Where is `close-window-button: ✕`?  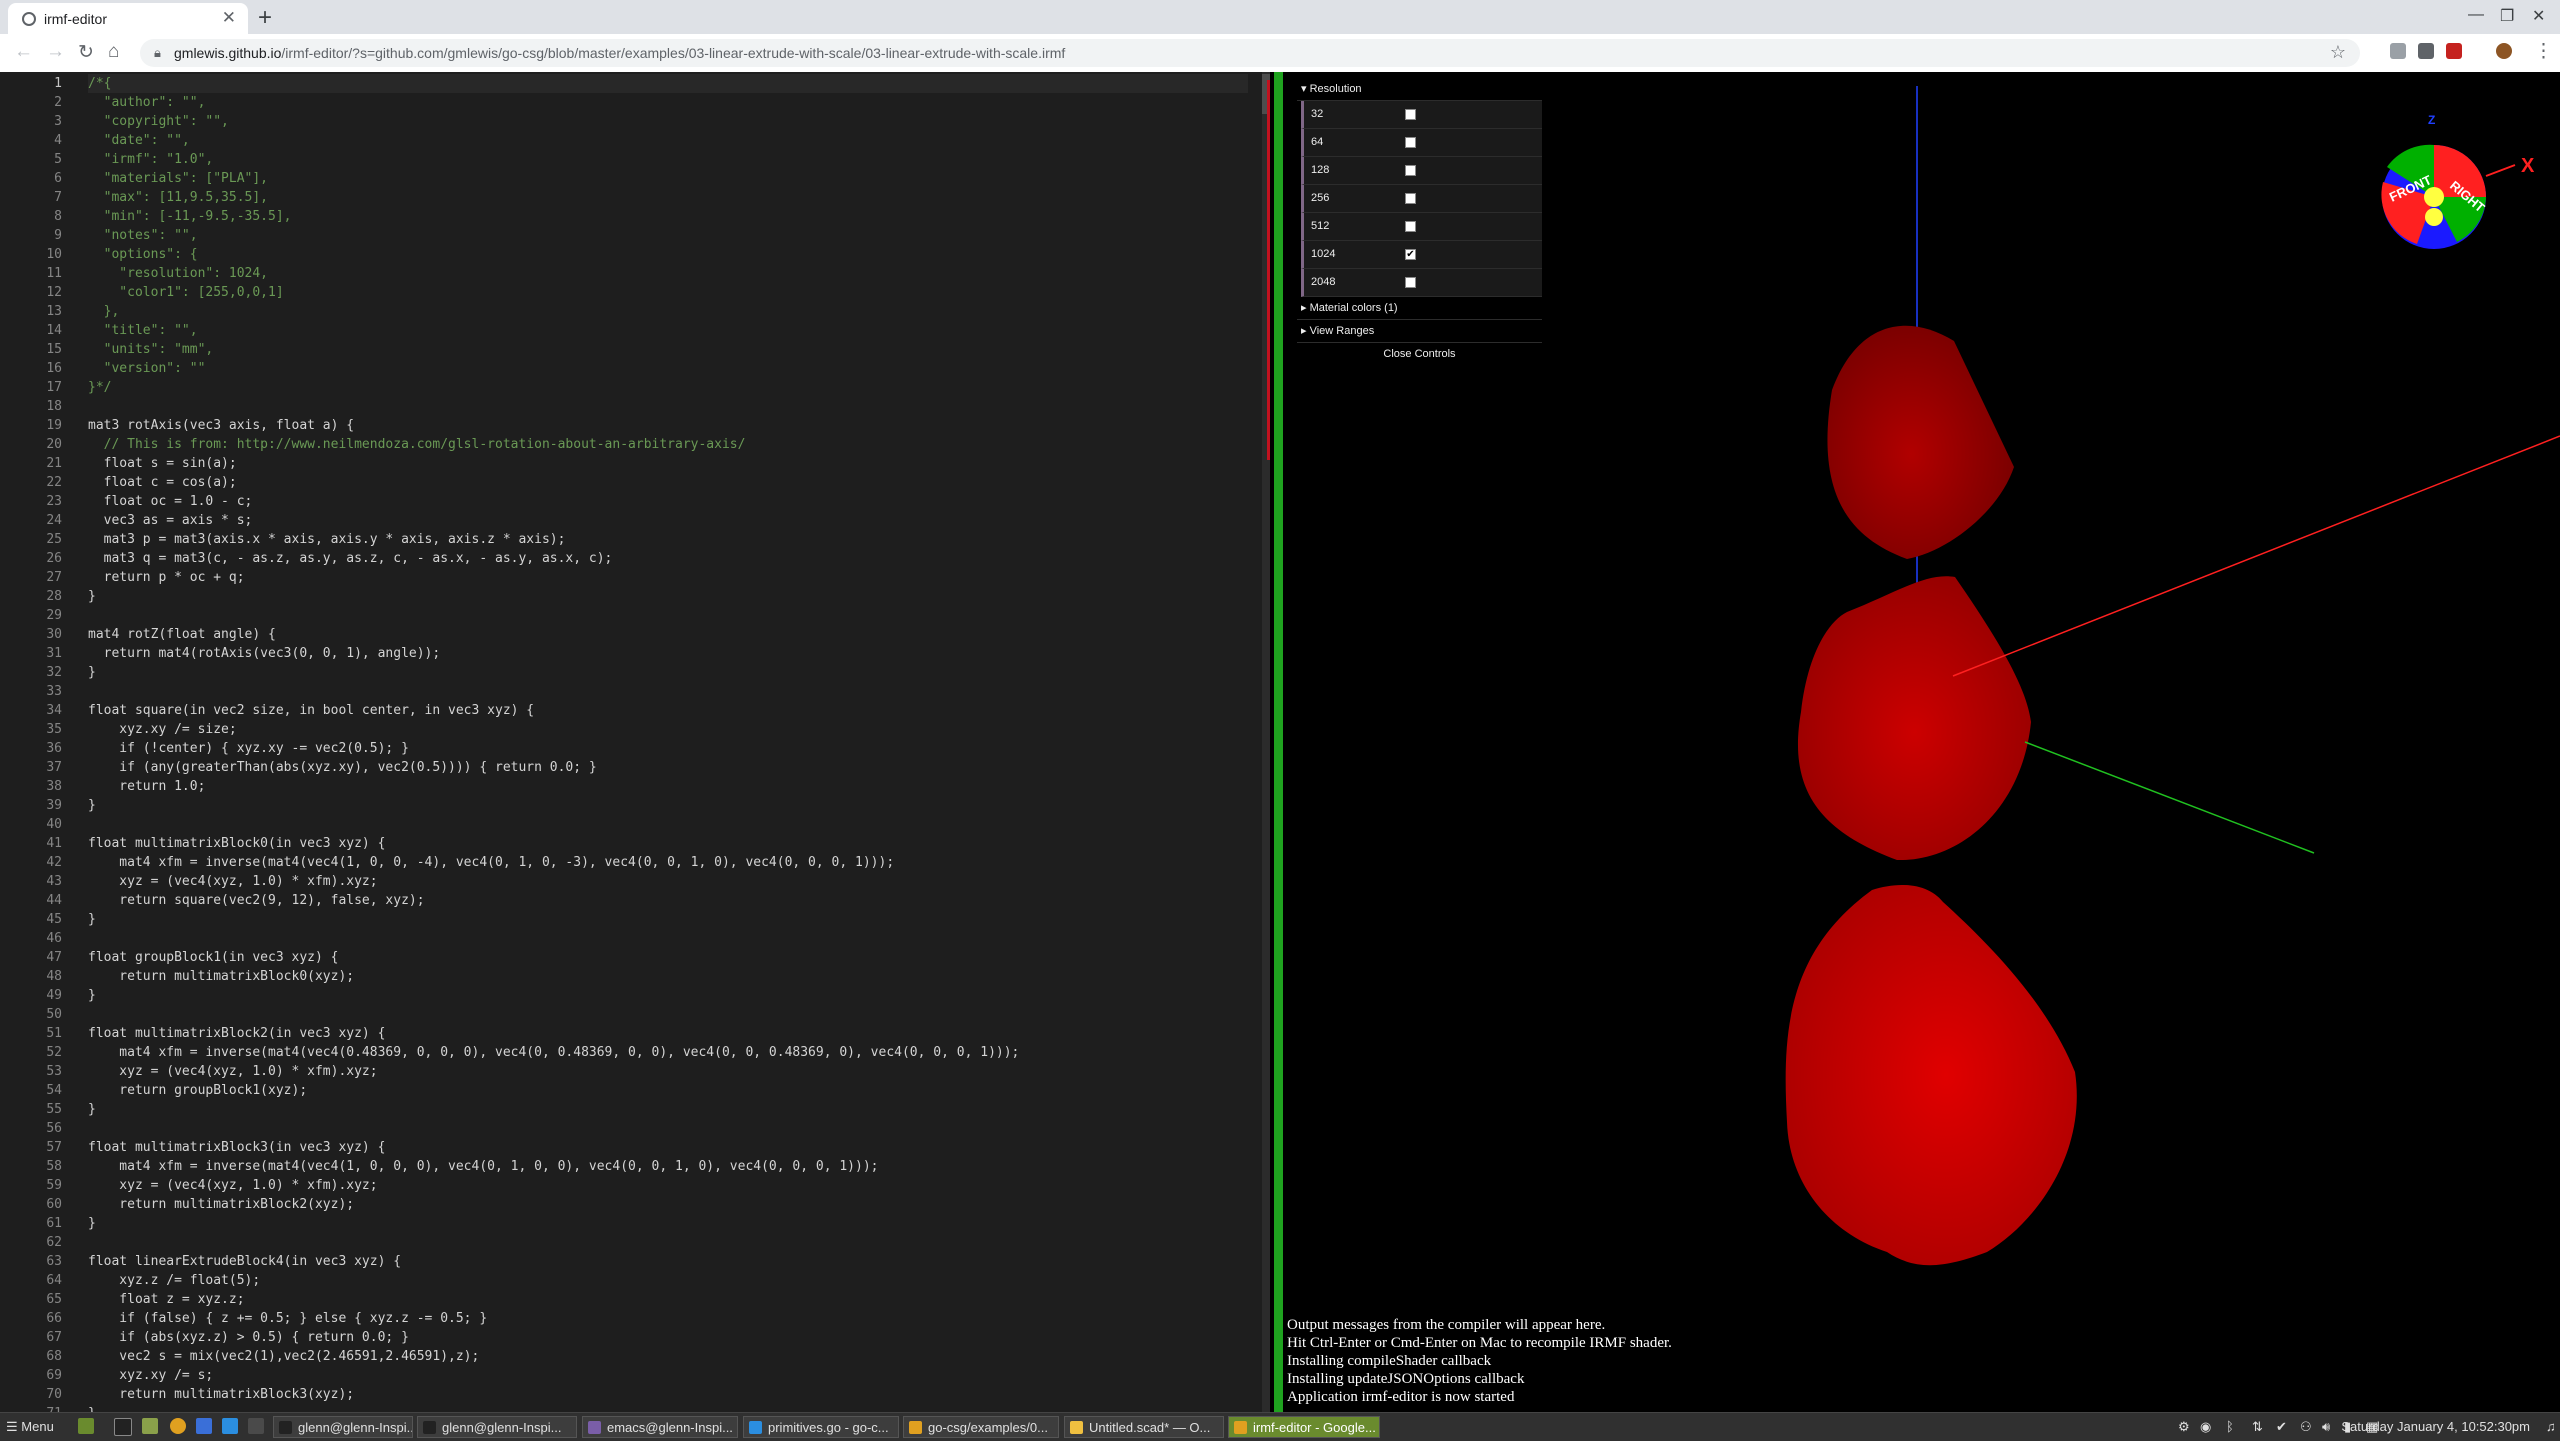 close-window-button: ✕ is located at coordinates (2538, 16).